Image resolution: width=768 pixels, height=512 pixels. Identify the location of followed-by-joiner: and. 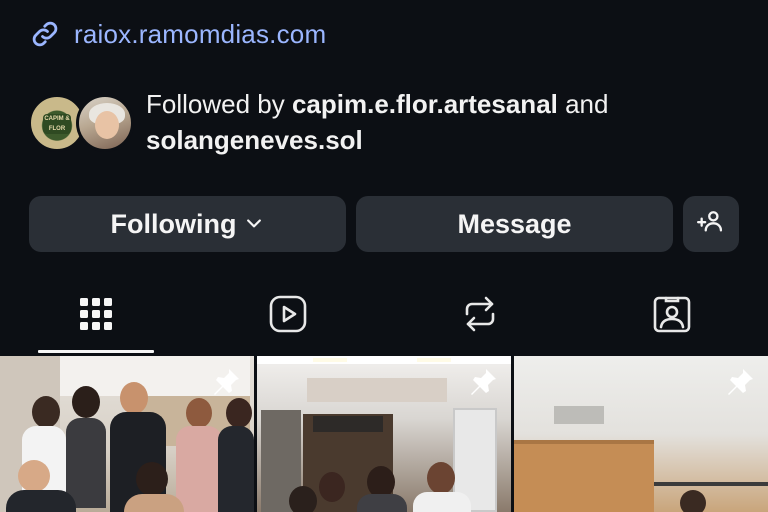
(583, 104).